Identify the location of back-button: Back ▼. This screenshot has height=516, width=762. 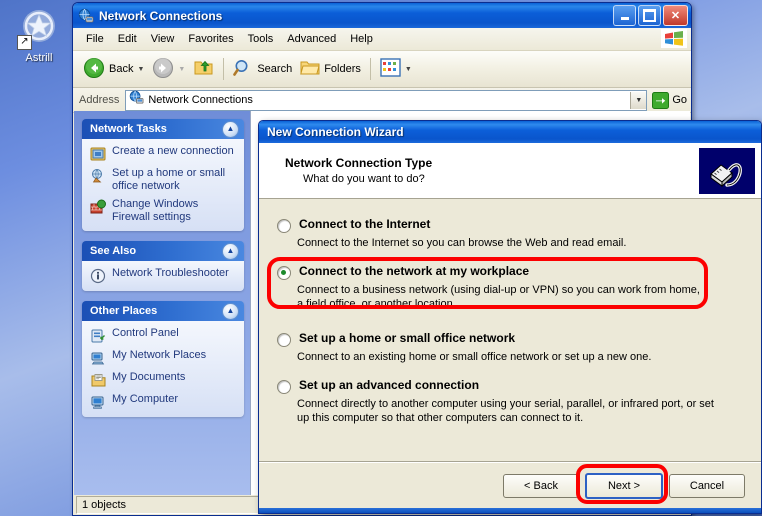
(113, 69).